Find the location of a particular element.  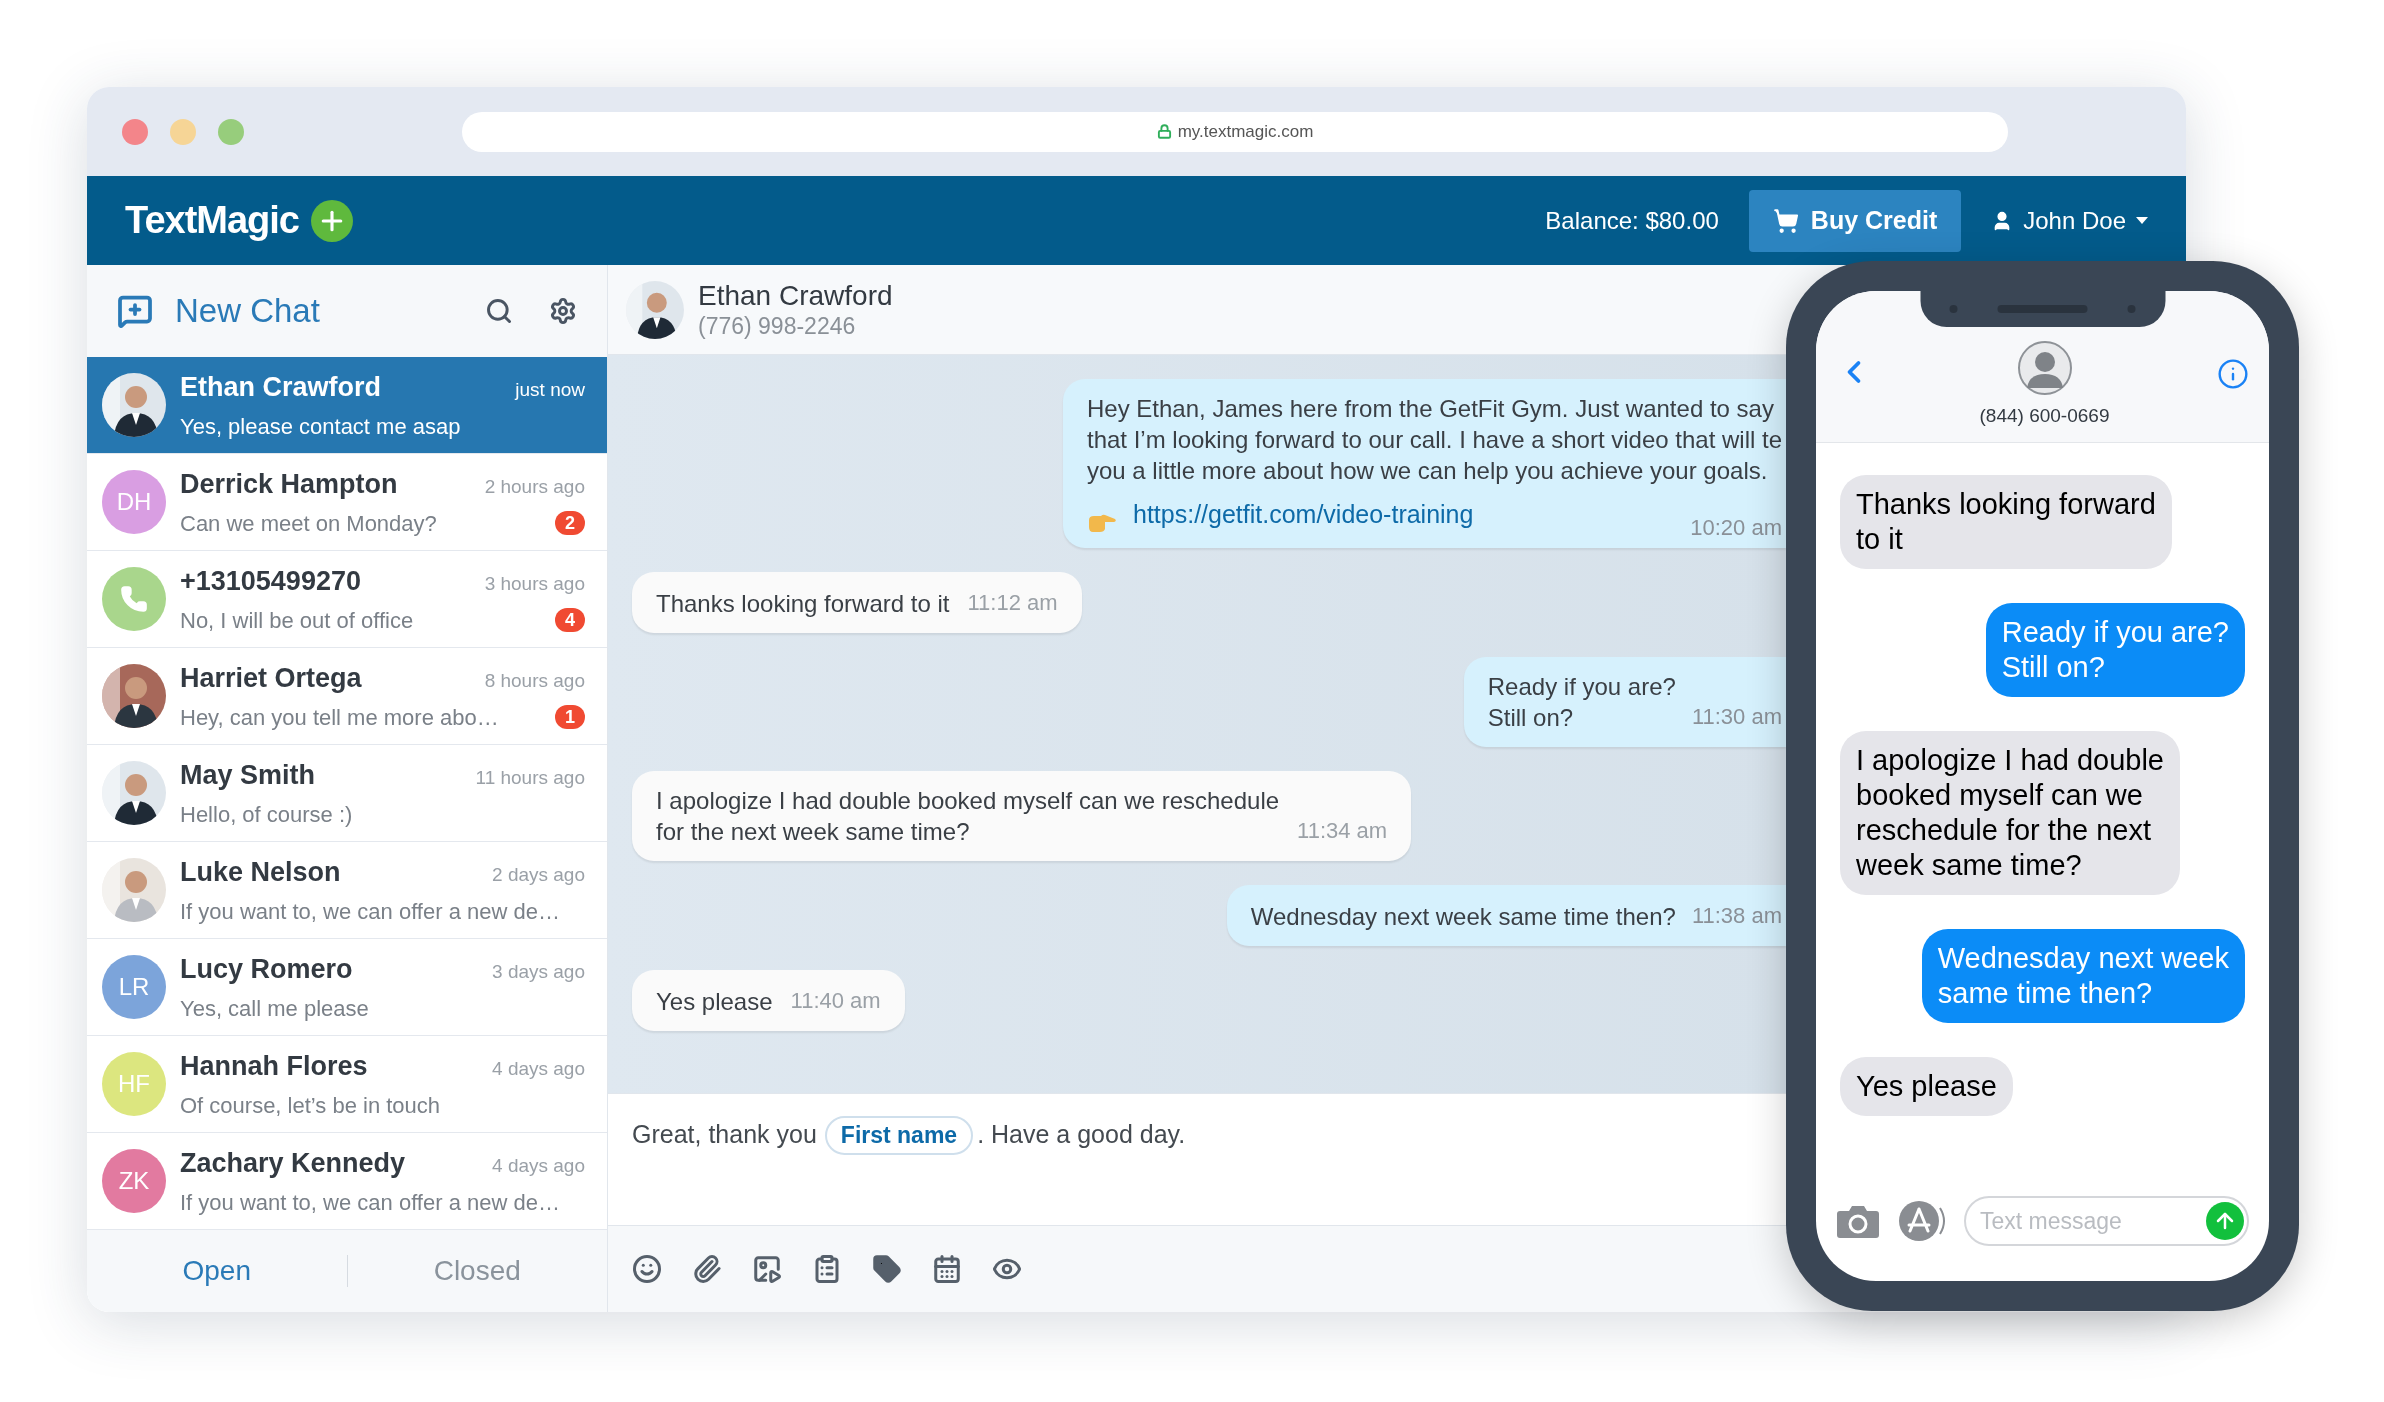

message-time: 10:20 am is located at coordinates (1736, 527).